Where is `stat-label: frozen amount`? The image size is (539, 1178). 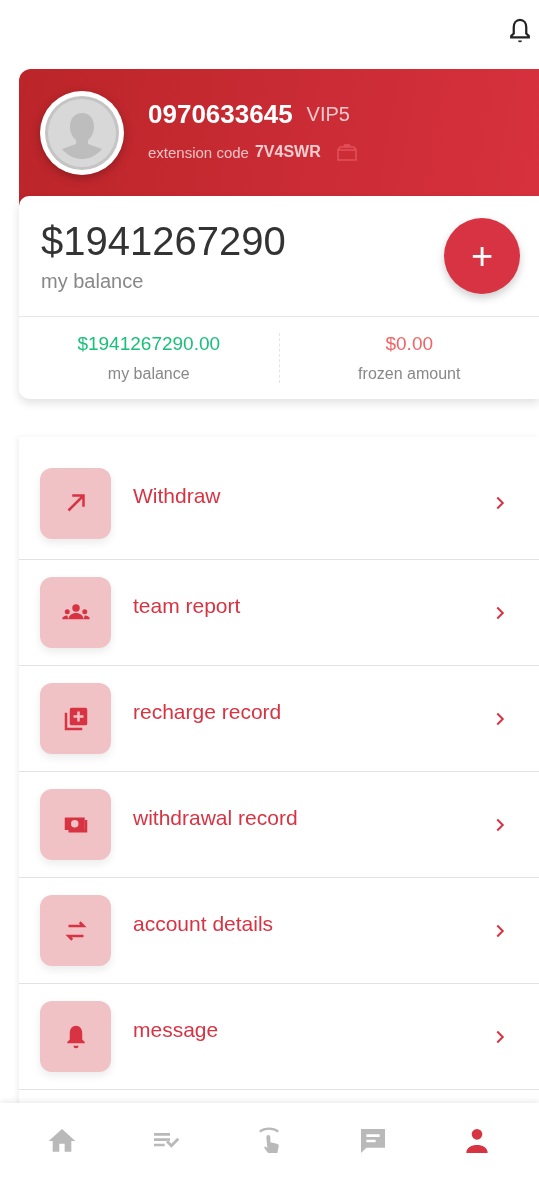 stat-label: frozen amount is located at coordinates (409, 374).